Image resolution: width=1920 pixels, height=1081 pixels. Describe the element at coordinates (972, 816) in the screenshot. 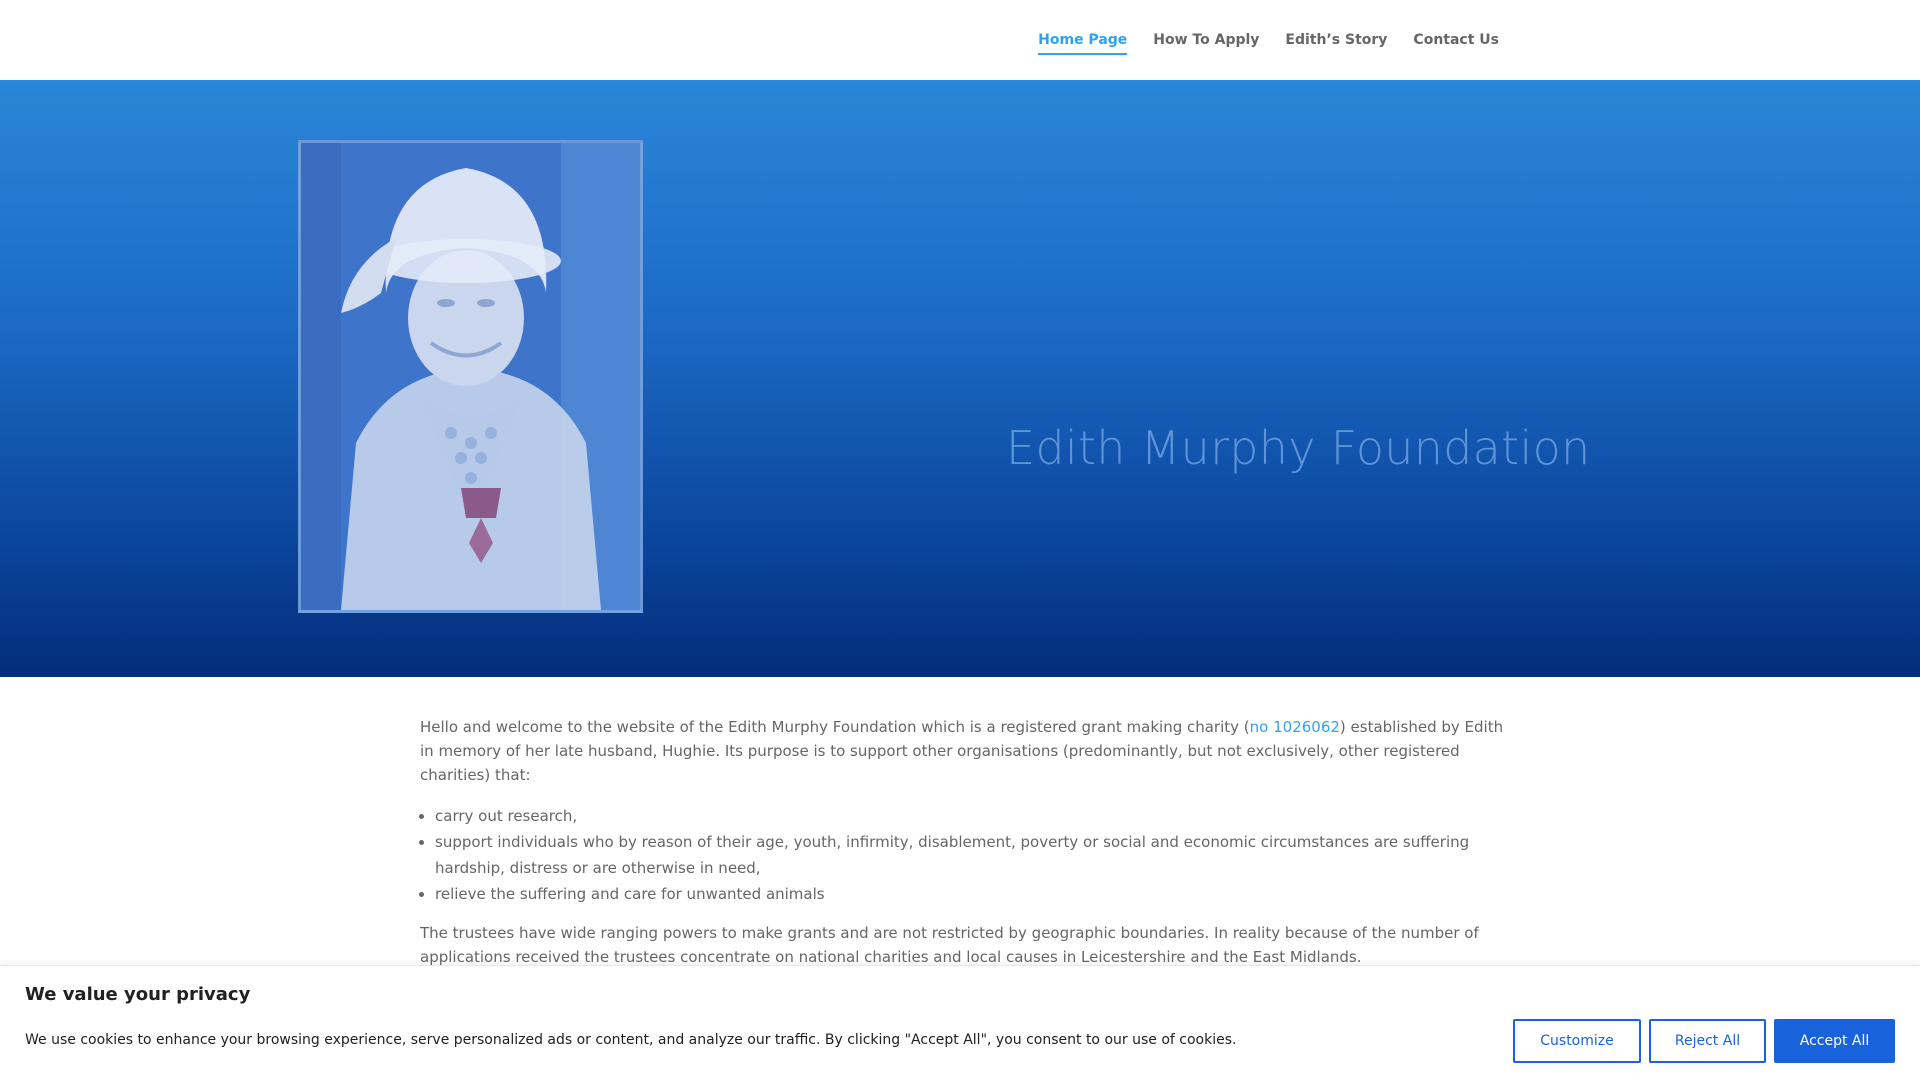

I see `list-item: carry out research,` at that location.